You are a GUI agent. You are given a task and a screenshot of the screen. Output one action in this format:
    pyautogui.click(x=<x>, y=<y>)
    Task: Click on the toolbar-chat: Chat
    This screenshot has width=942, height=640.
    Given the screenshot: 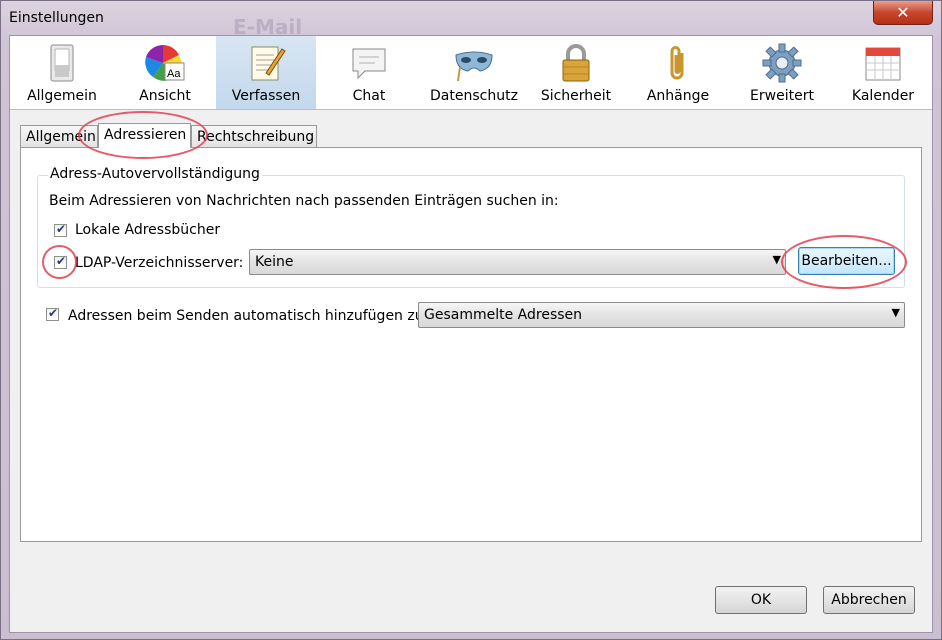 What is the action you would take?
    pyautogui.click(x=369, y=72)
    